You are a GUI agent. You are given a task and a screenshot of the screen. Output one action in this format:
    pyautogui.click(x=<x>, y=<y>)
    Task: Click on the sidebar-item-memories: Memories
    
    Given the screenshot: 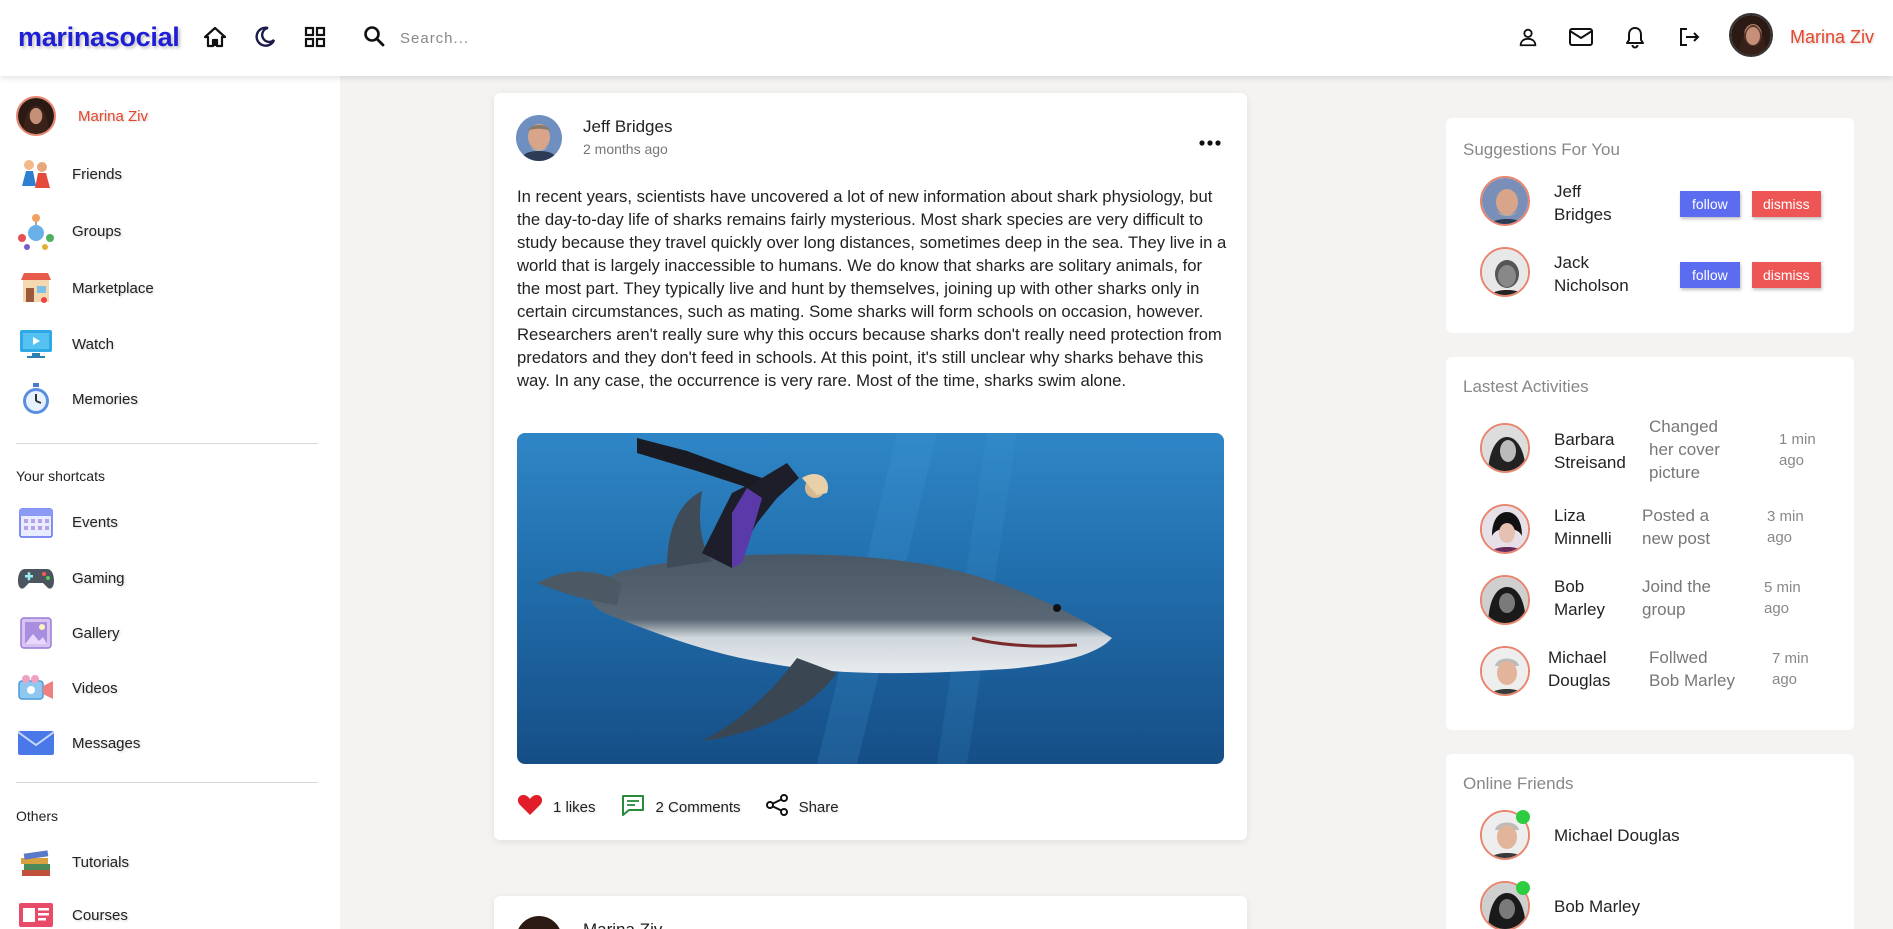 What is the action you would take?
    pyautogui.click(x=77, y=399)
    